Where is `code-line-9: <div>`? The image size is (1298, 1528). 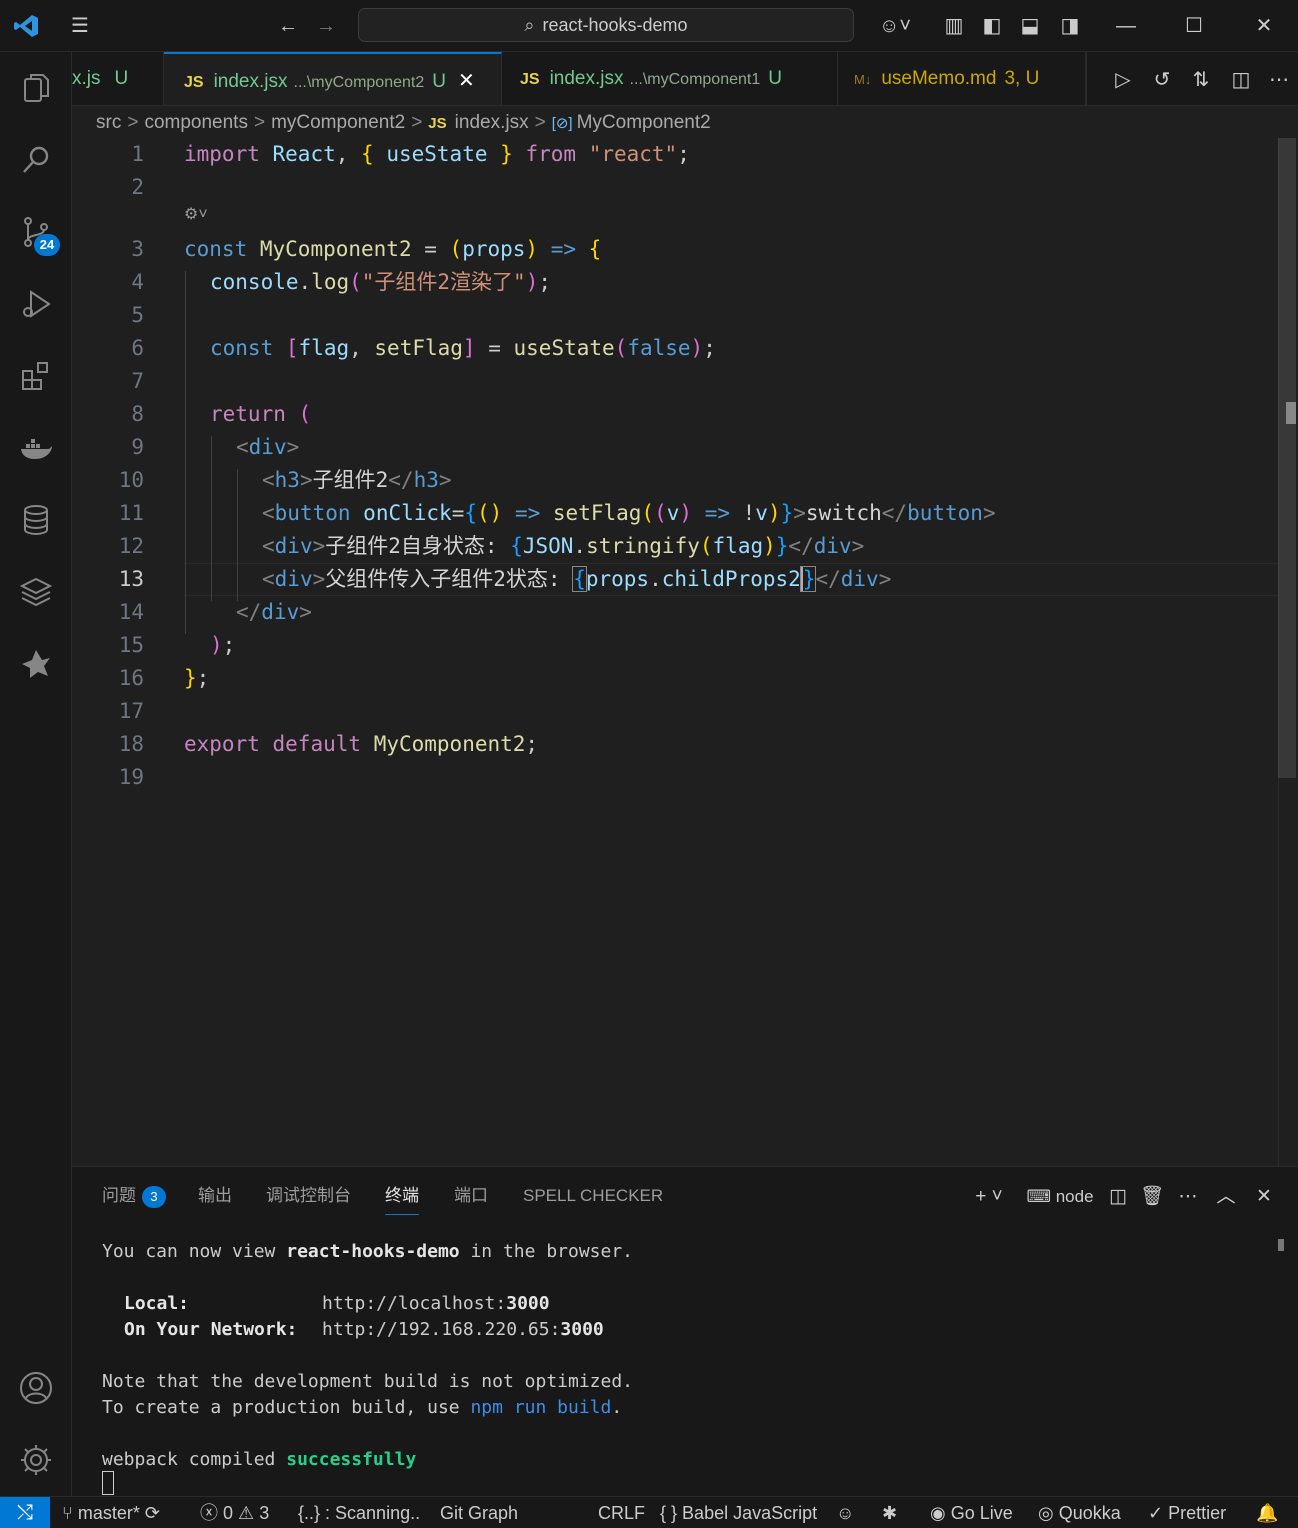 code-line-9: <div> is located at coordinates (268, 447).